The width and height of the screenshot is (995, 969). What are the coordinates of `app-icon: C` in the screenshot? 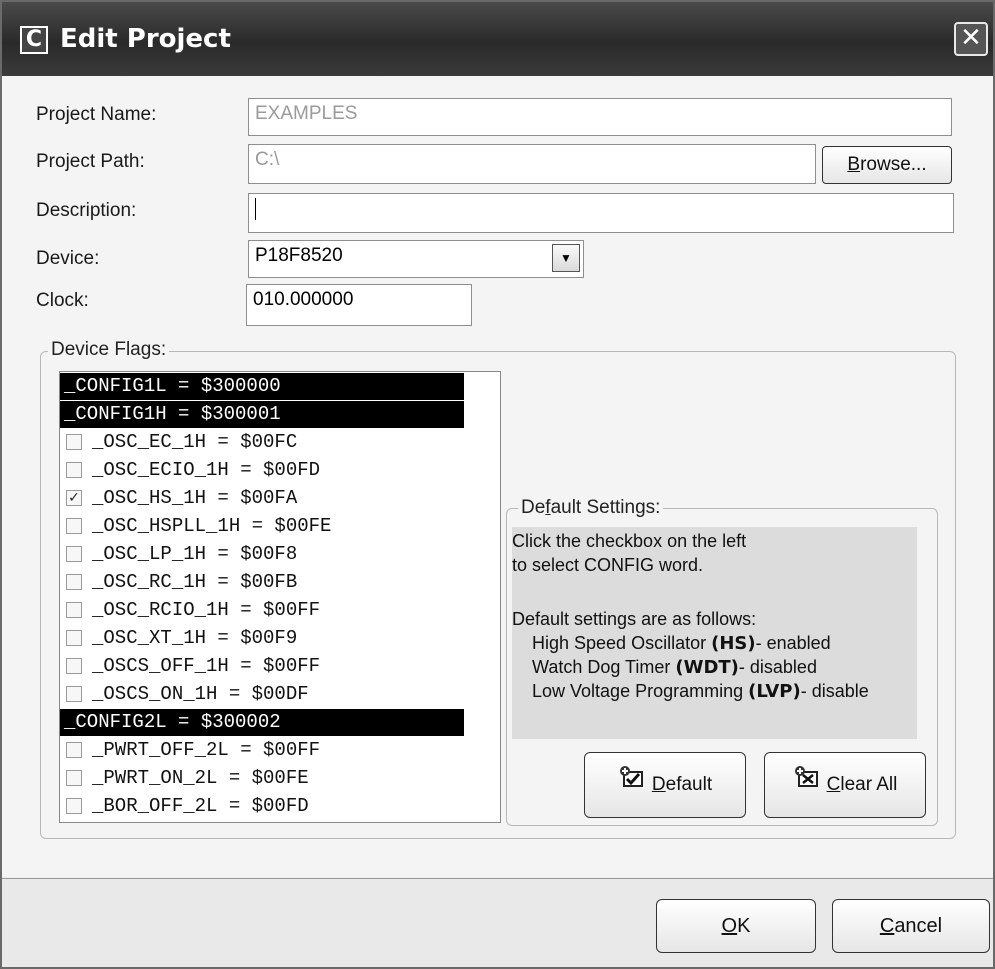 It's located at (34, 40).